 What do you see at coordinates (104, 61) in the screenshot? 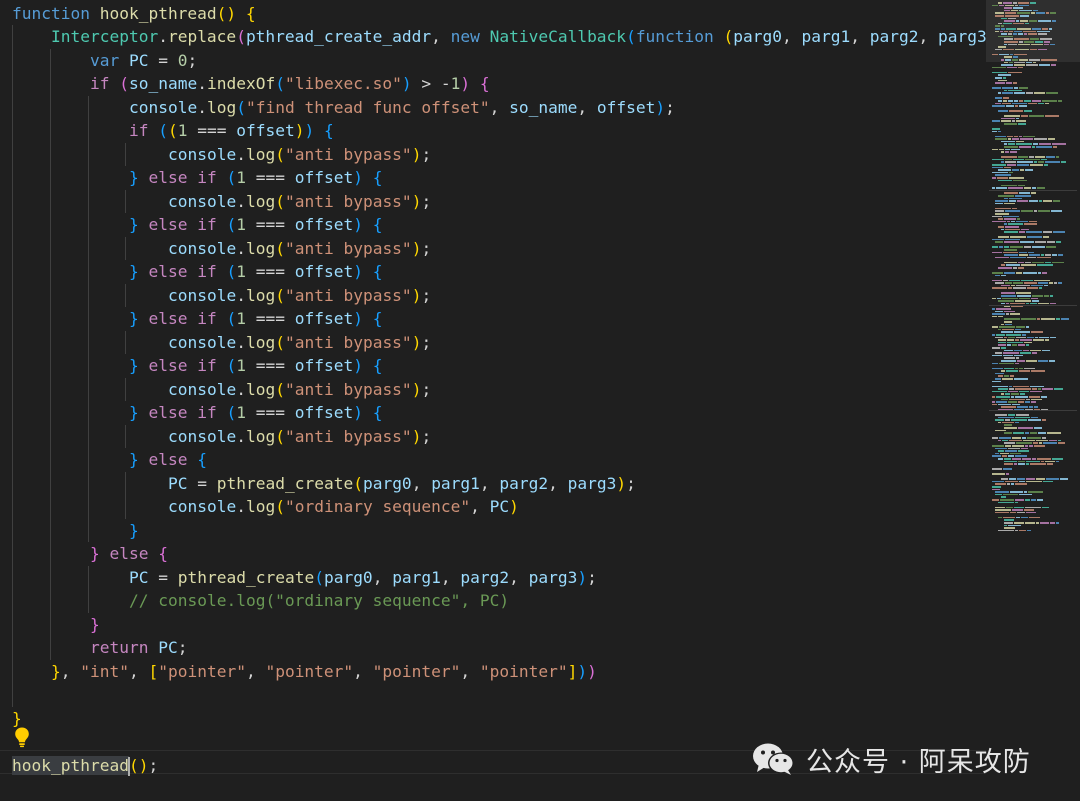
I see `code-line: var PC = 0;` at bounding box center [104, 61].